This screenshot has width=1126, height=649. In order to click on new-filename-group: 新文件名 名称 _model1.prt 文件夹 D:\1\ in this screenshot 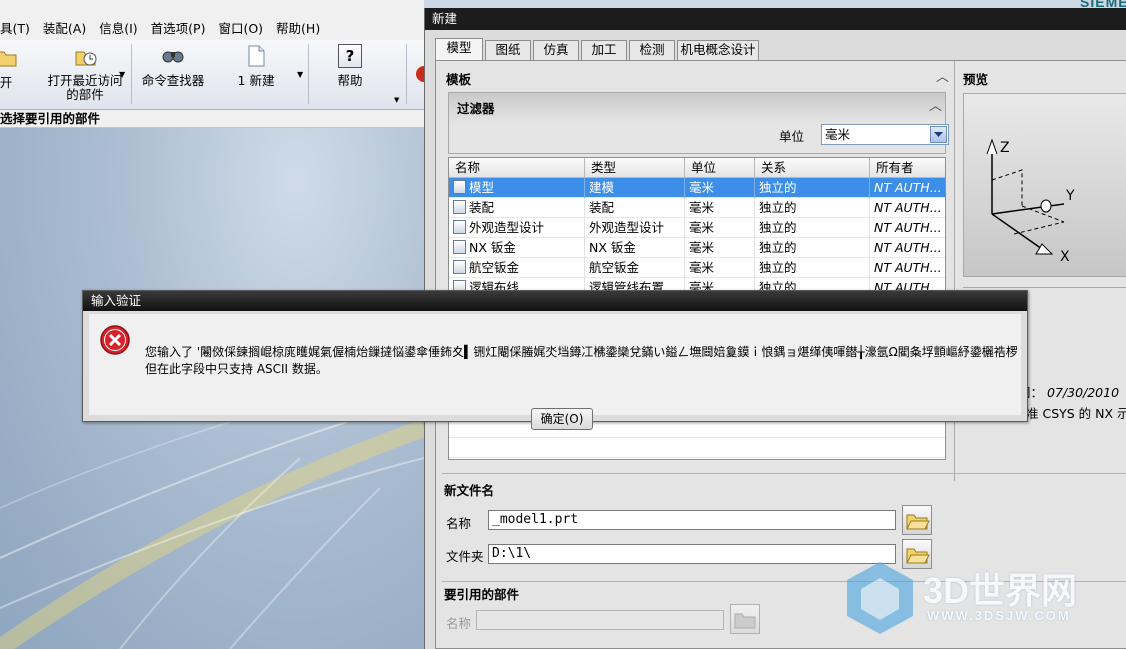, I will do `click(784, 522)`.